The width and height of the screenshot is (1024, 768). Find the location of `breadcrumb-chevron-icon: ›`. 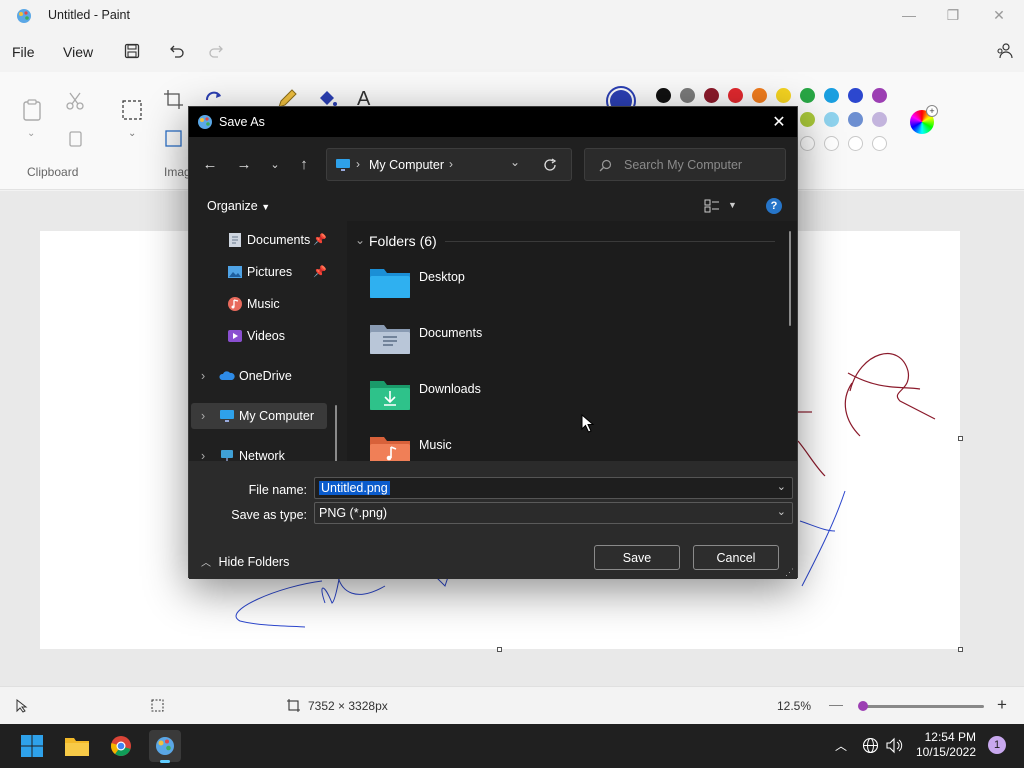

breadcrumb-chevron-icon: › is located at coordinates (451, 164).